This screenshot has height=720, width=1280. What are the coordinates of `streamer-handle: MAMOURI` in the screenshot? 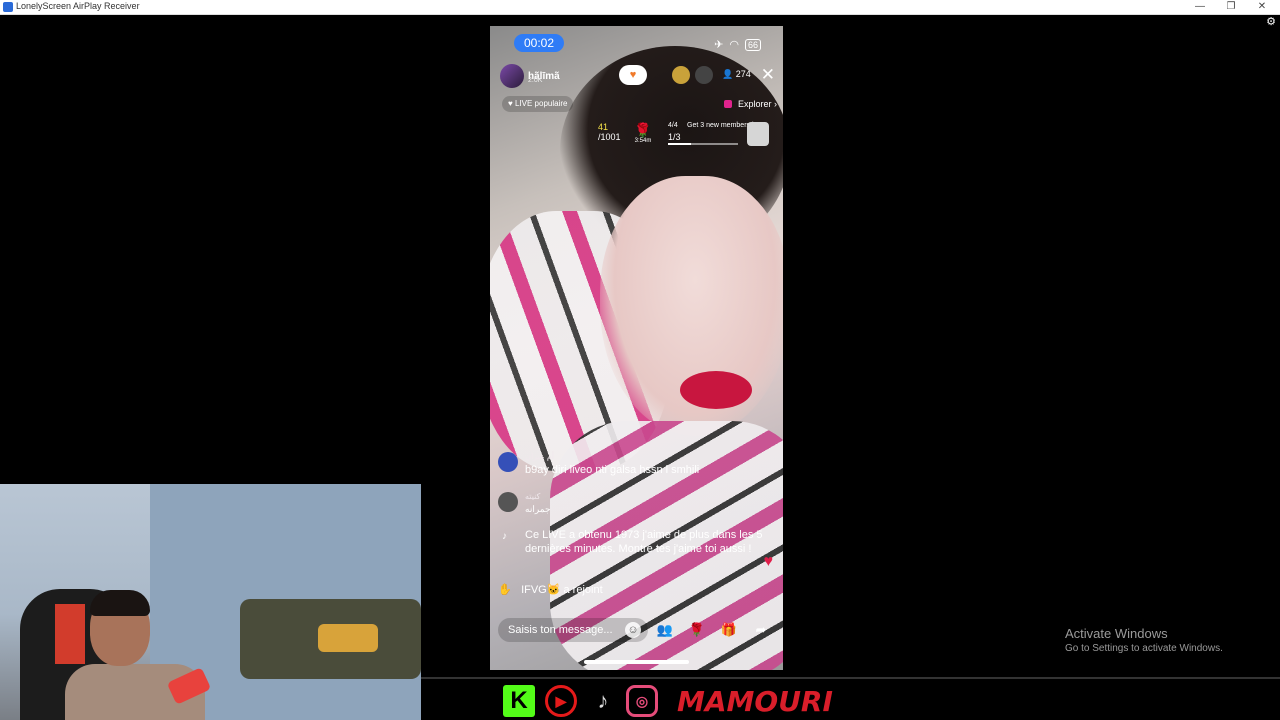 It's located at (755, 701).